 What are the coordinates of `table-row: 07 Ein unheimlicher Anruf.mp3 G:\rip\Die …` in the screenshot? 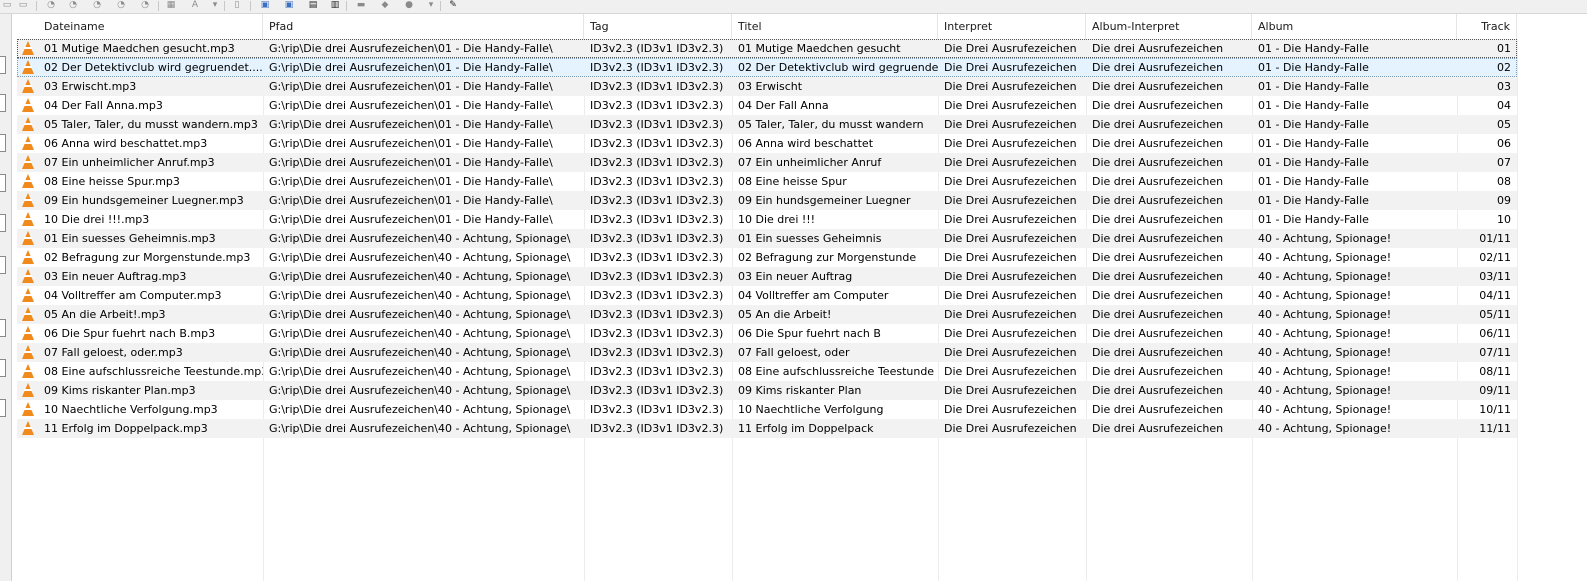 It's located at (767, 162).